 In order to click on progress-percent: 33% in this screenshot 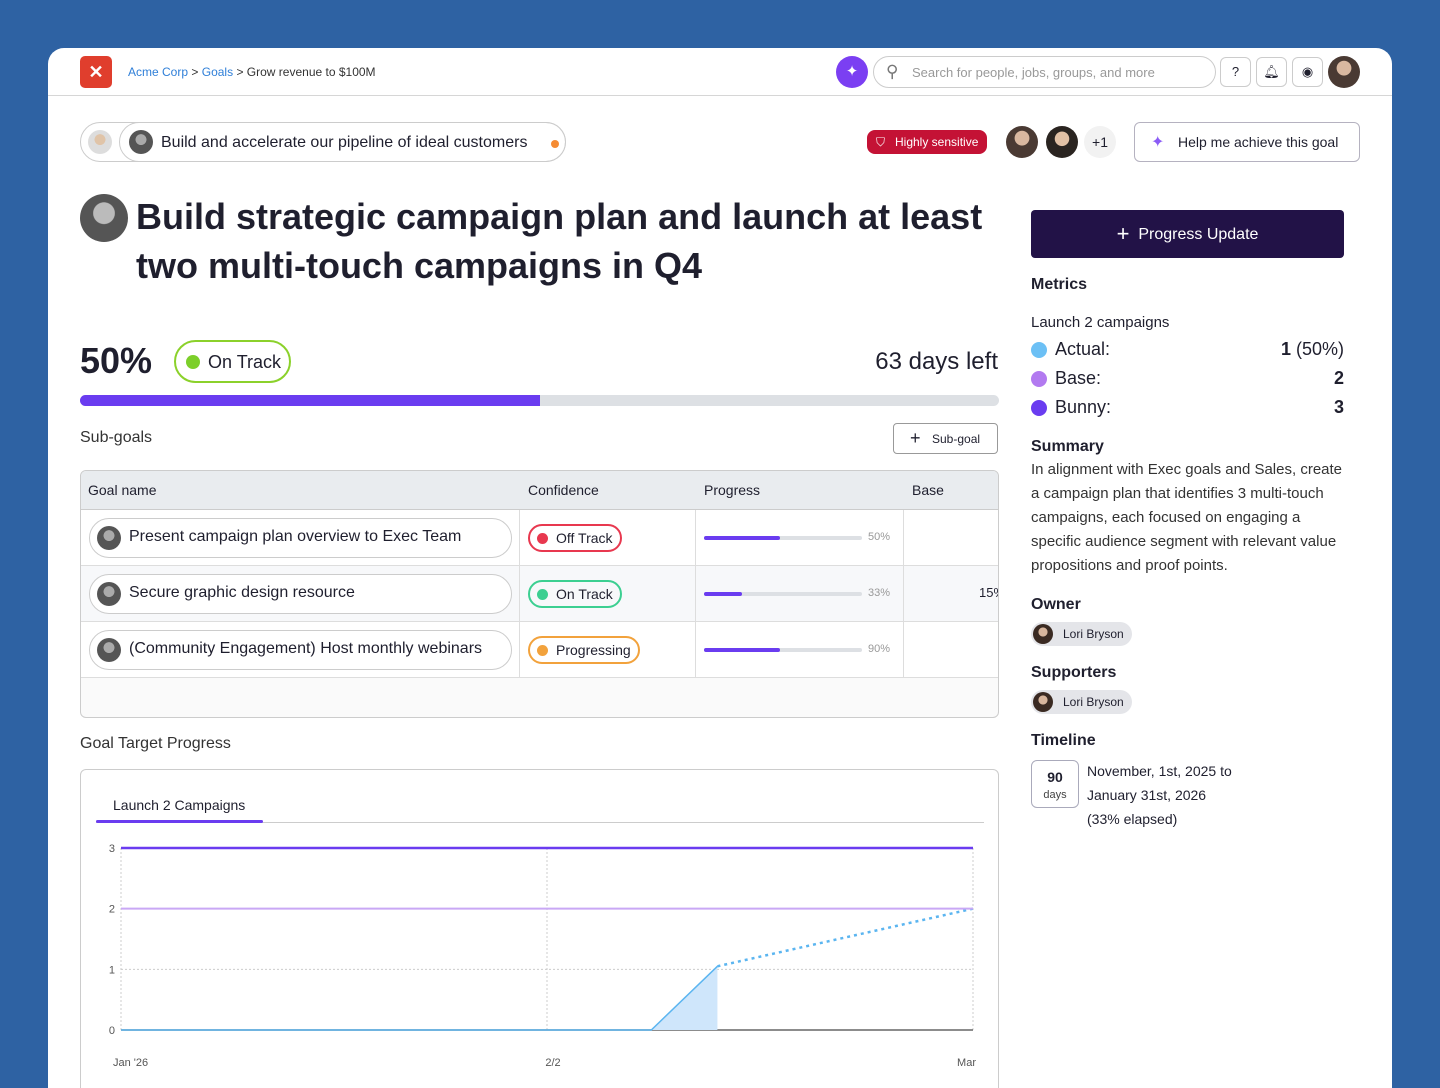, I will do `click(879, 593)`.